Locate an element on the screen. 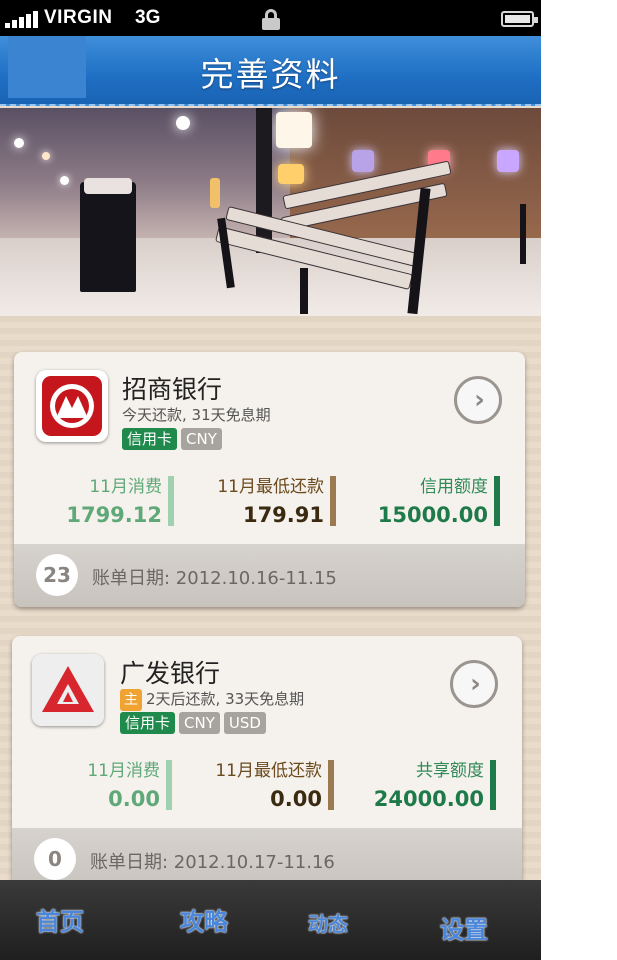 The image size is (617, 960). stat-monthly-spend: 11月消费 1799.12 is located at coordinates (94, 499).